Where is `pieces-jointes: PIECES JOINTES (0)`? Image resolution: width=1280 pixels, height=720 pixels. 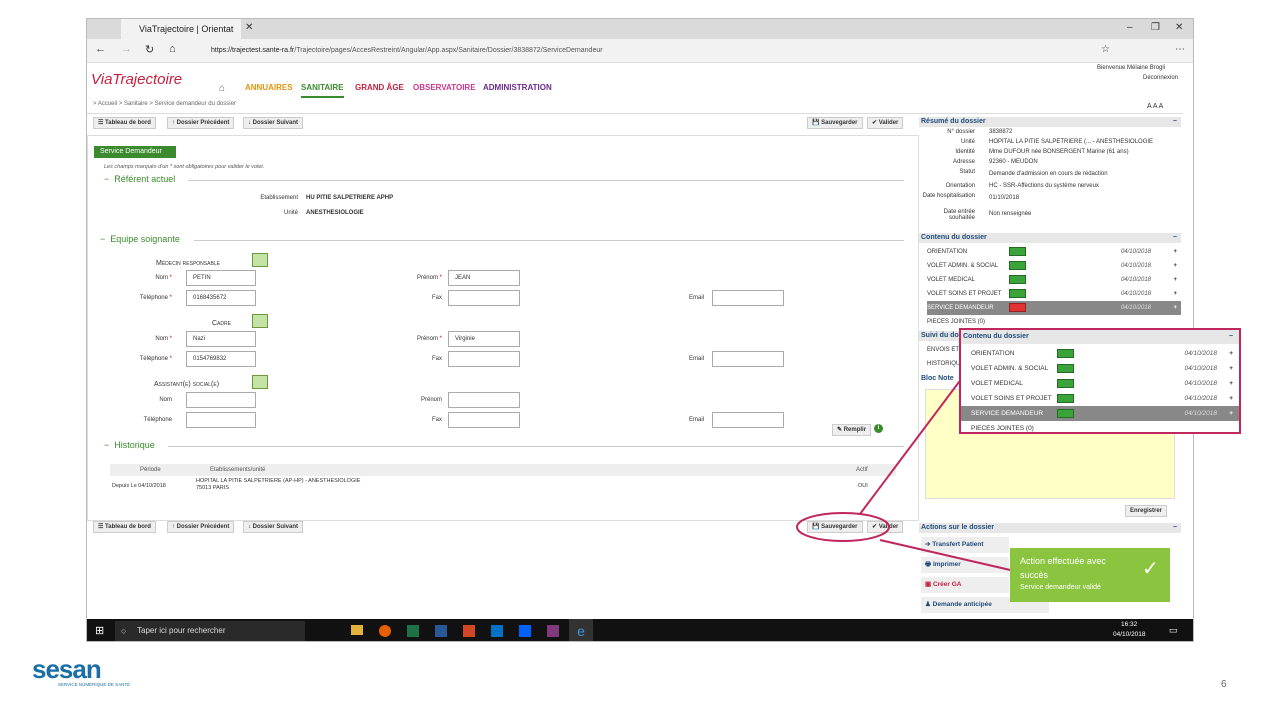 pieces-jointes: PIECES JOINTES (0) is located at coordinates (1100, 428).